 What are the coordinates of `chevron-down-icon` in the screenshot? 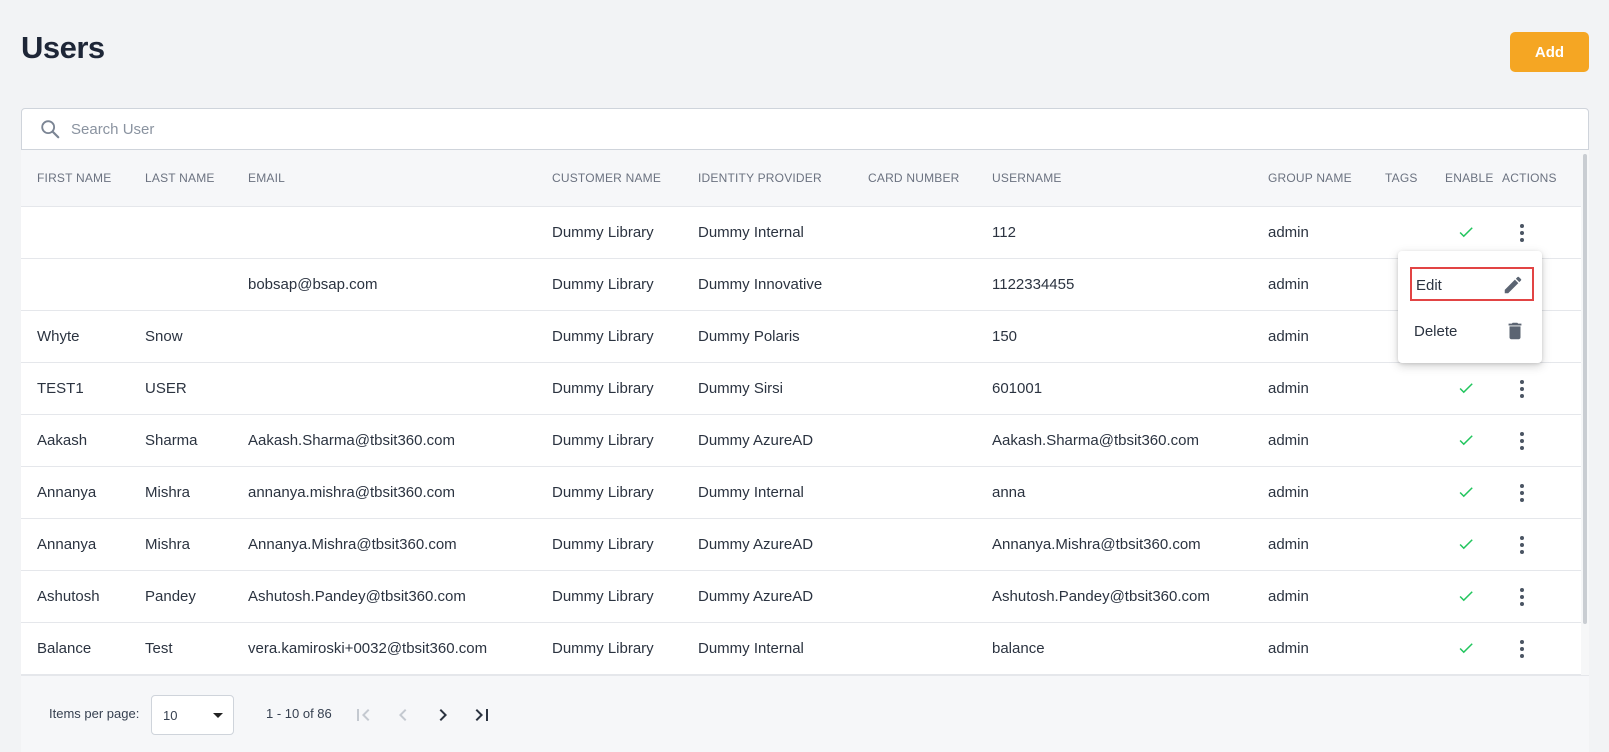 It's located at (218, 715).